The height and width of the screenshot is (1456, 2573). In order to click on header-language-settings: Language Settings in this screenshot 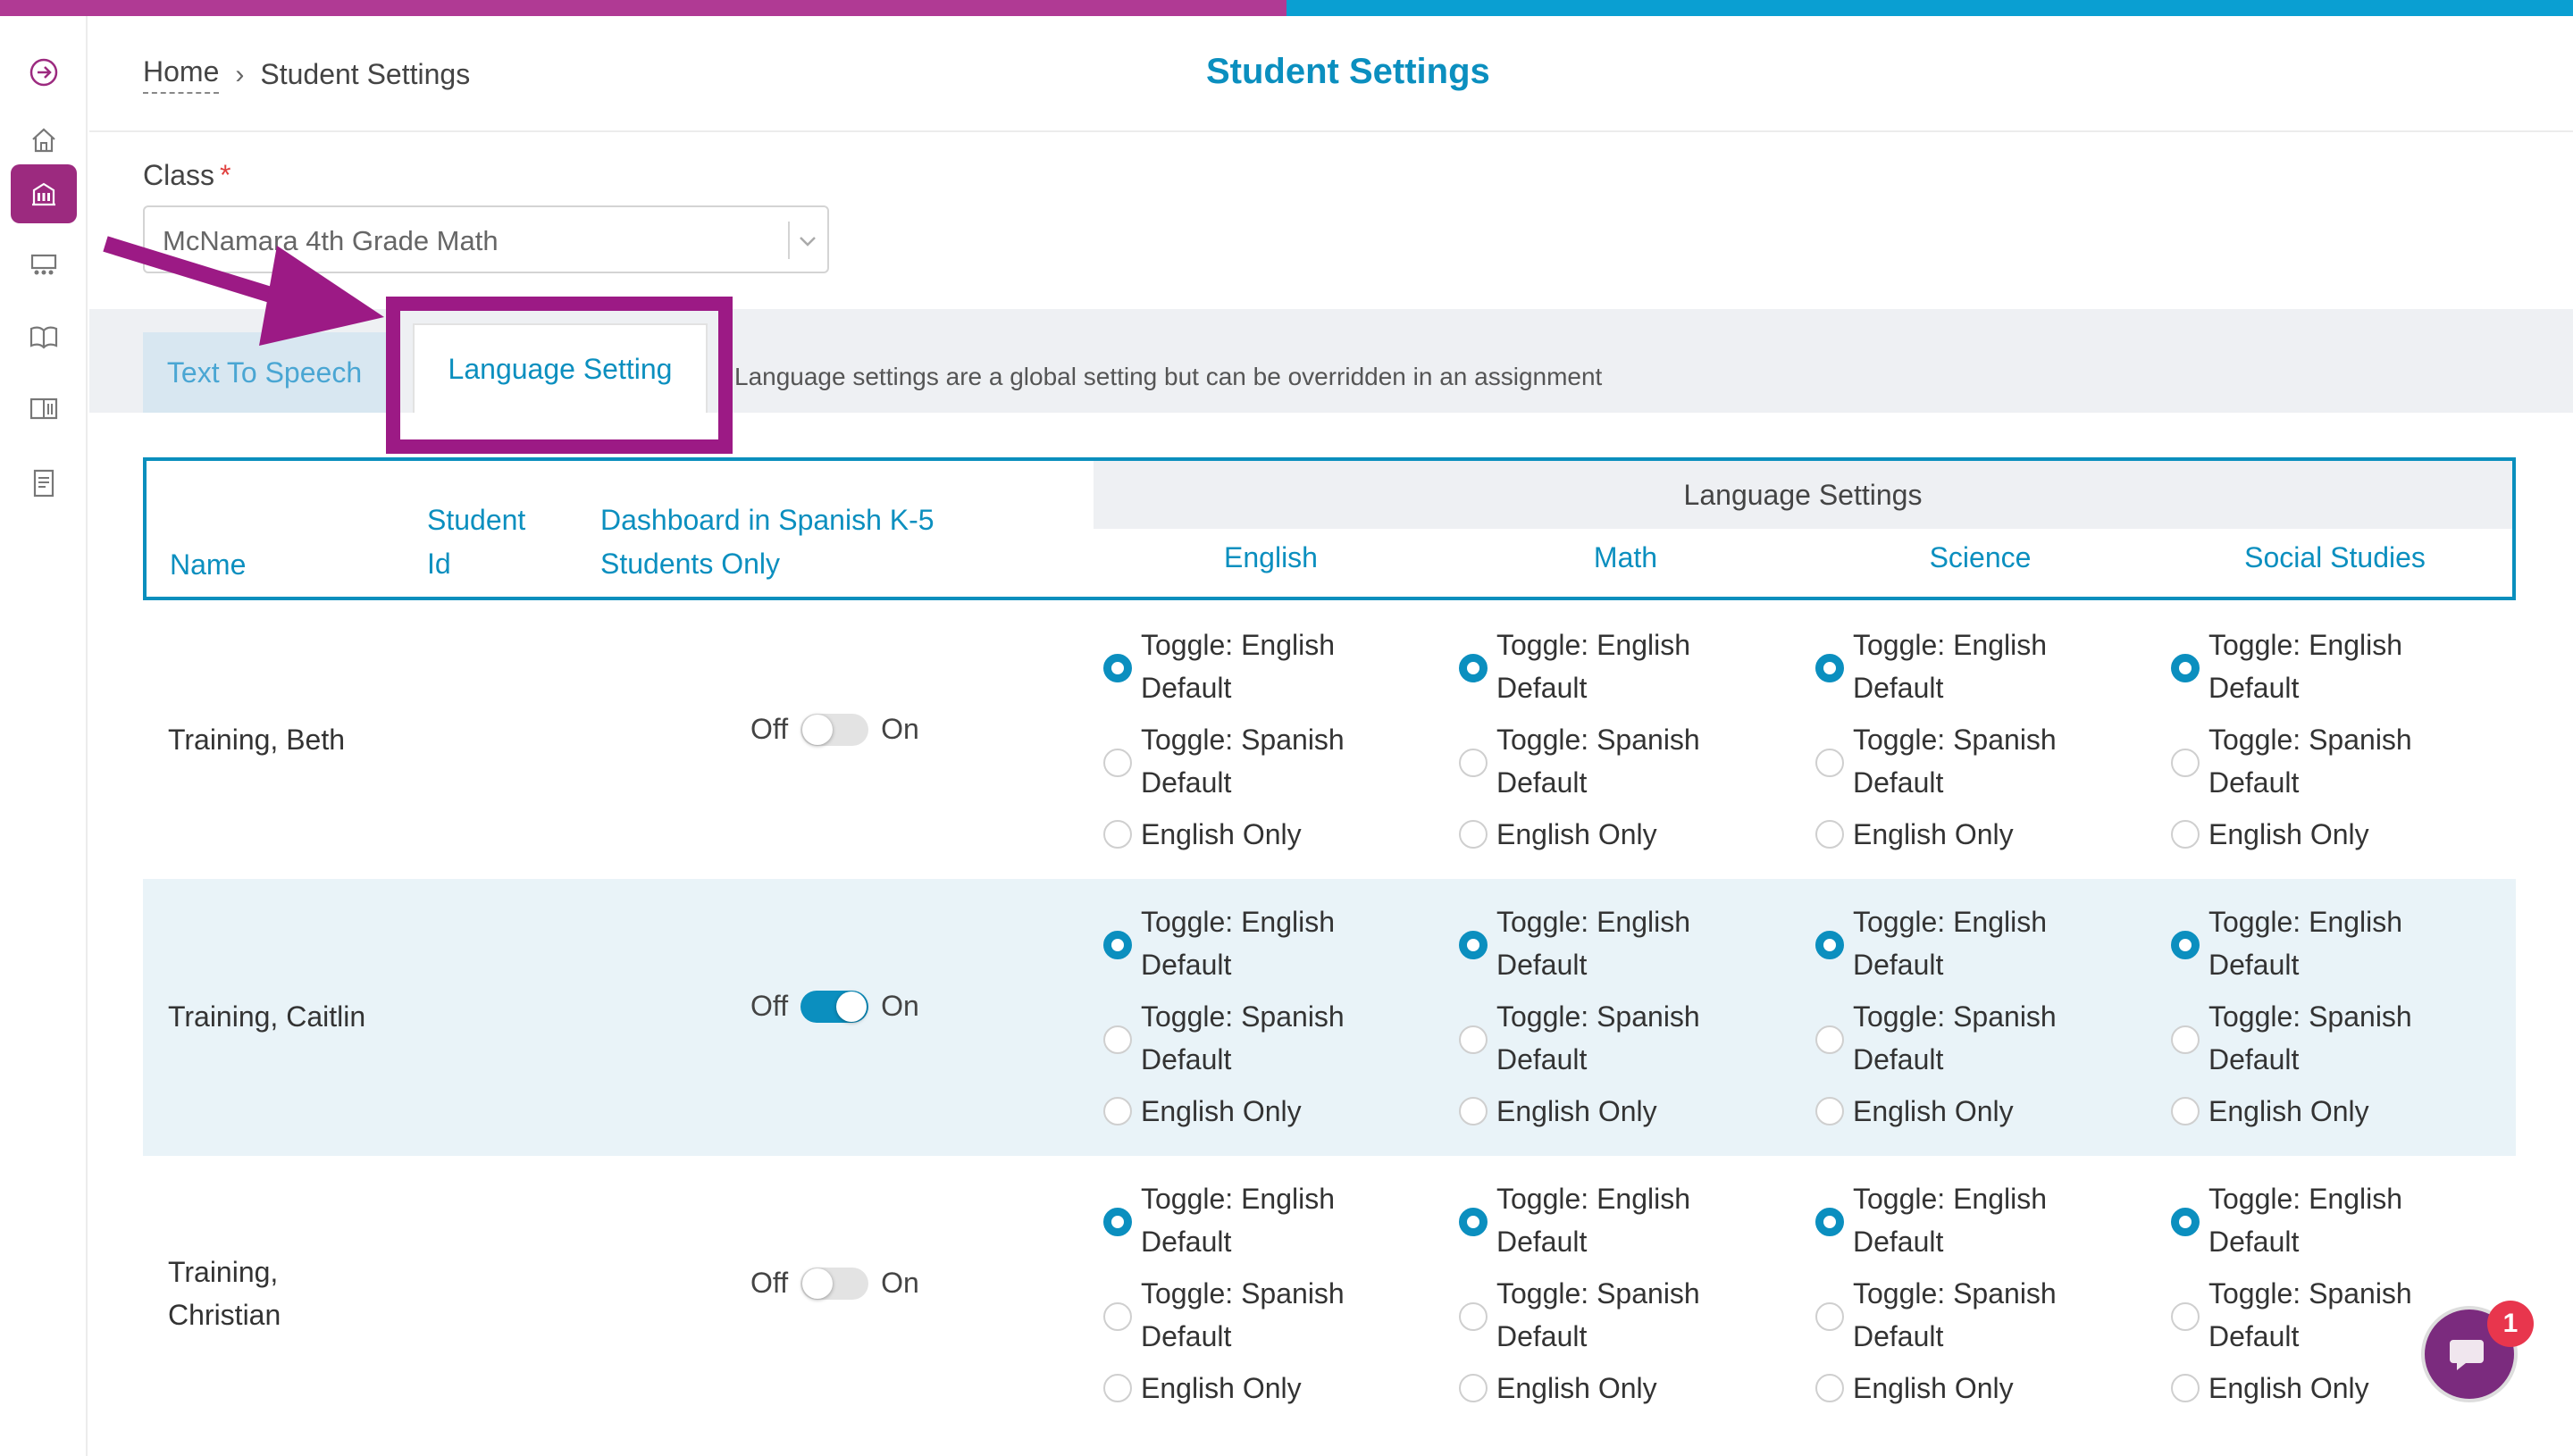, I will do `click(1803, 495)`.